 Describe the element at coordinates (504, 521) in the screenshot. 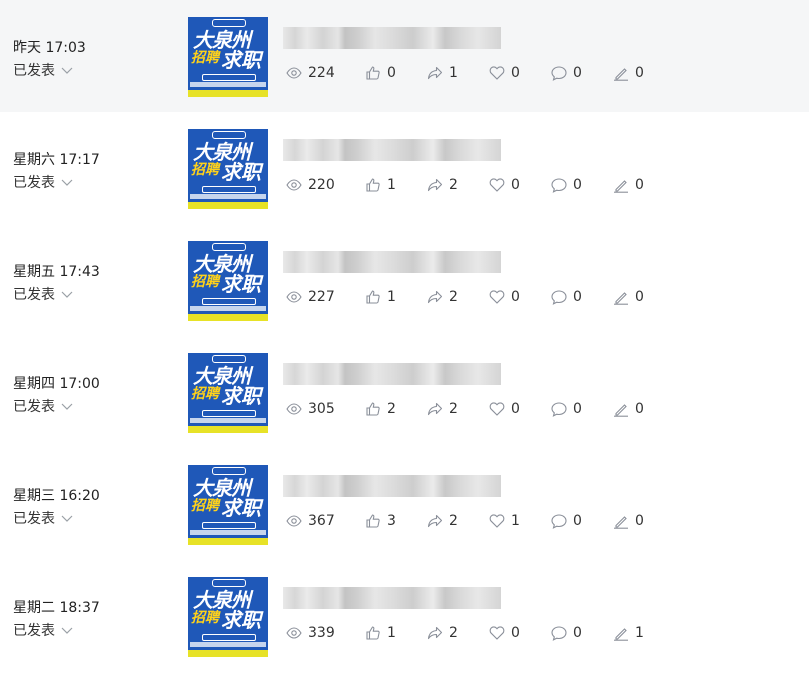

I see `favorites-stat: 1` at that location.